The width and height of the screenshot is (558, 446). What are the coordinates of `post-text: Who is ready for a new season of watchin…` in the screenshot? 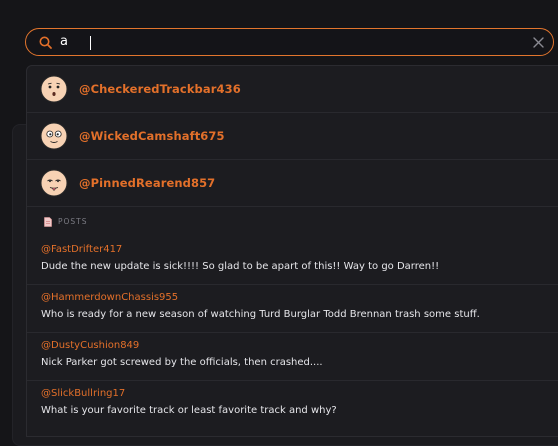 It's located at (260, 314).